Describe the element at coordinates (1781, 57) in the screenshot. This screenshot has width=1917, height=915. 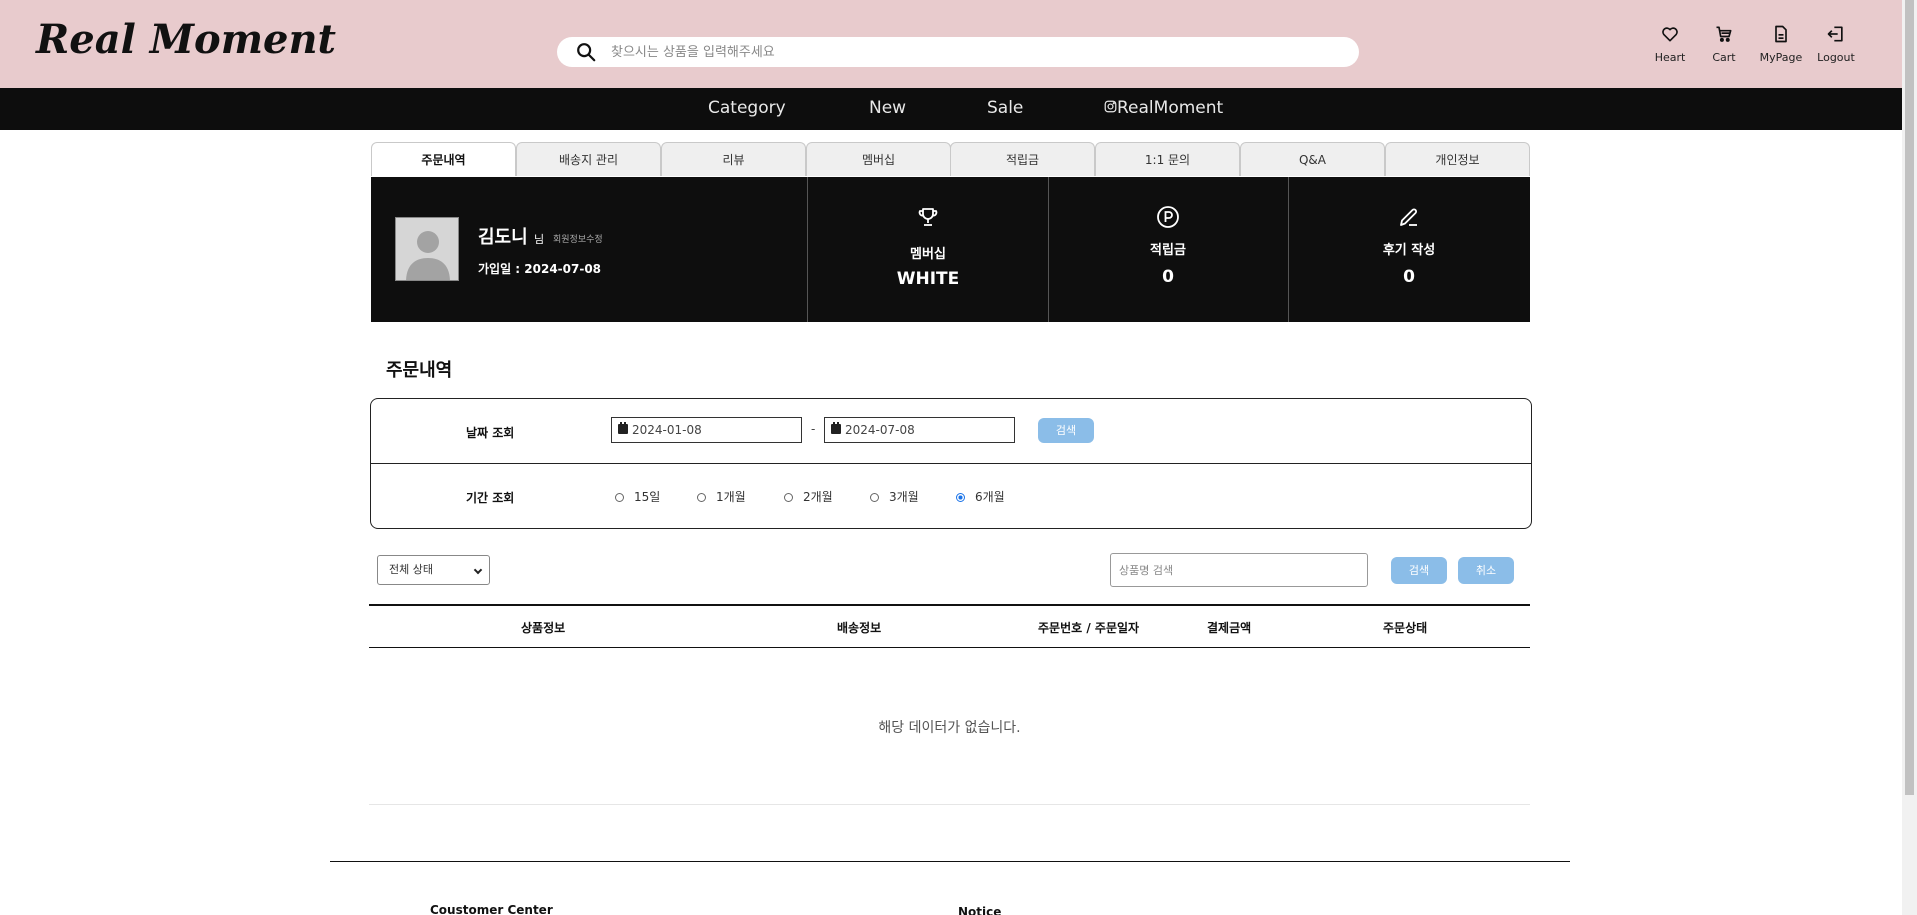
I see `mypage-label: MyPage` at that location.